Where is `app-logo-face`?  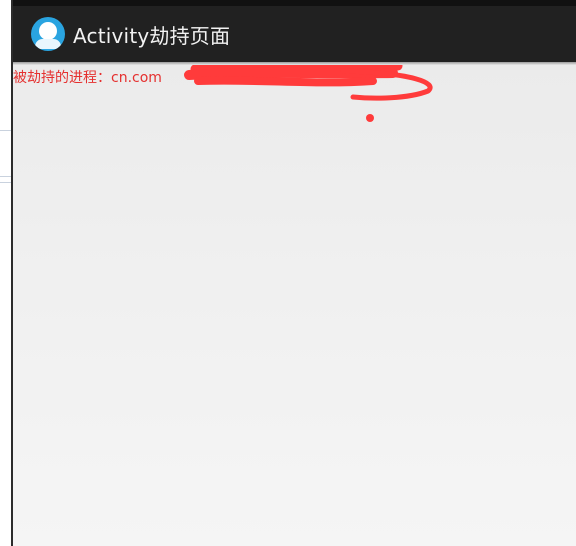 app-logo-face is located at coordinates (48, 31).